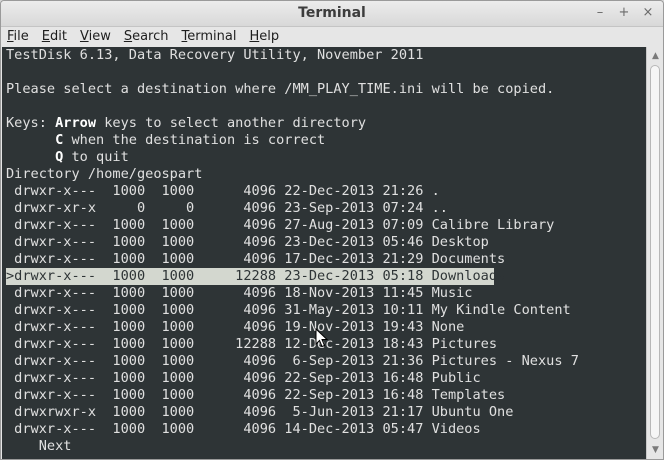  I want to click on scrollbar-thumb, so click(655, 252).